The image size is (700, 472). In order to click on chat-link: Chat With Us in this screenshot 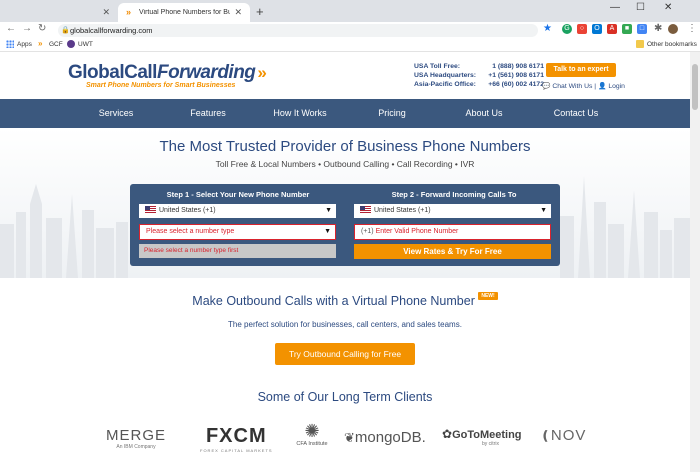, I will do `click(572, 86)`.